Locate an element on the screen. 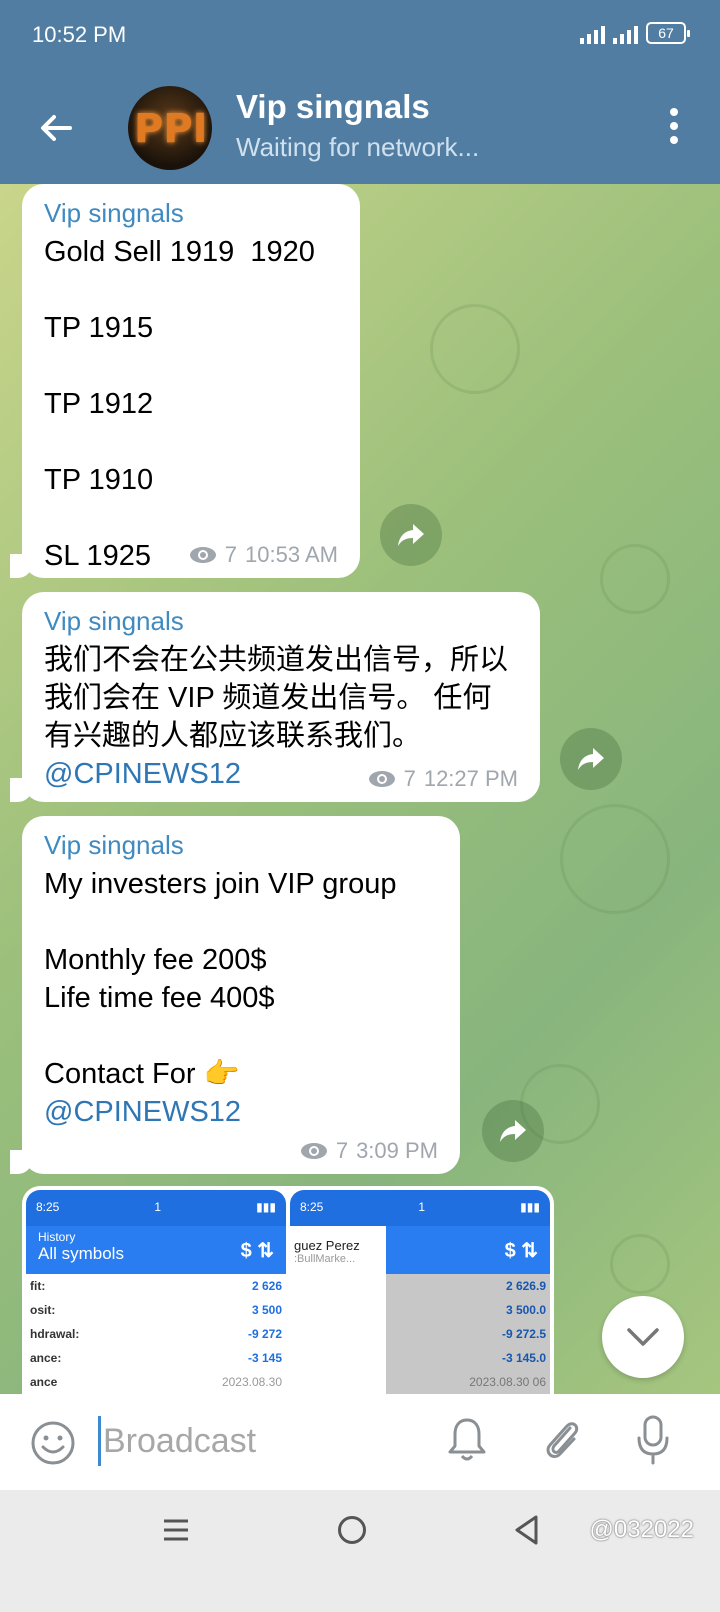 The image size is (720, 1612). back-triangle-icon is located at coordinates (527, 1530).